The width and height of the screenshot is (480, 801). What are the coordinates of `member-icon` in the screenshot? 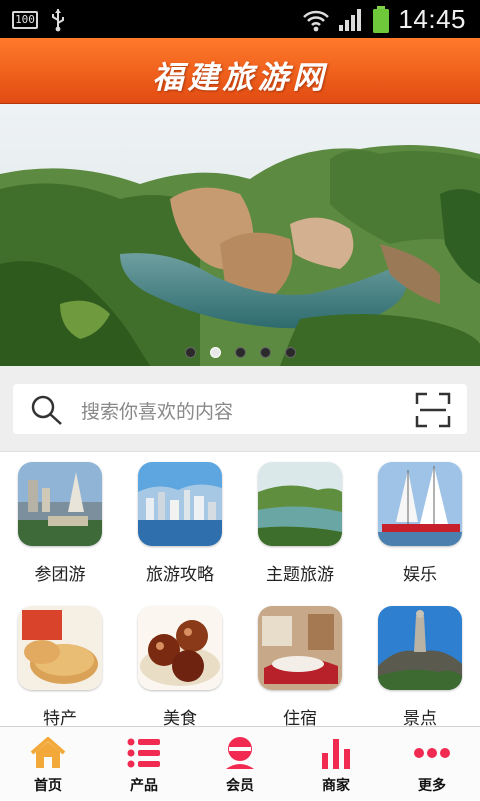 It's located at (240, 753).